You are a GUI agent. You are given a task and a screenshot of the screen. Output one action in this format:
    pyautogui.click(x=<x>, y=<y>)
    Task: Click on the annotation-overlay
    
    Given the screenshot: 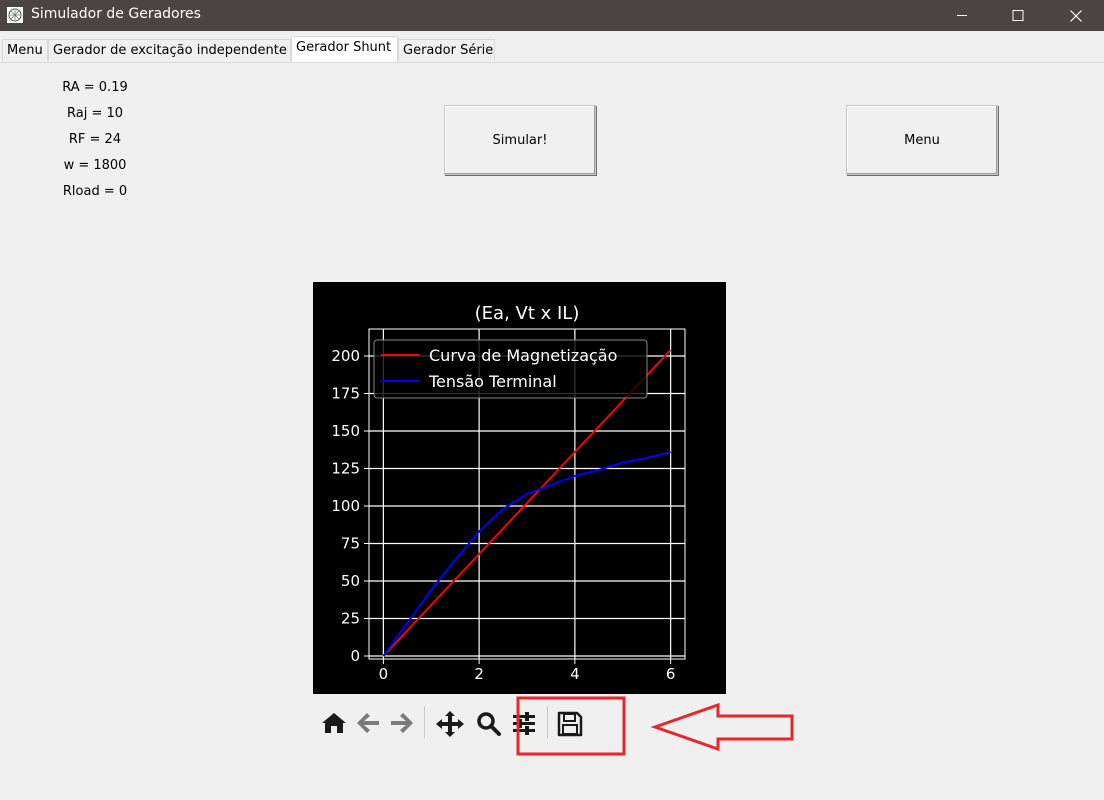 What is the action you would take?
    pyautogui.click(x=655, y=726)
    